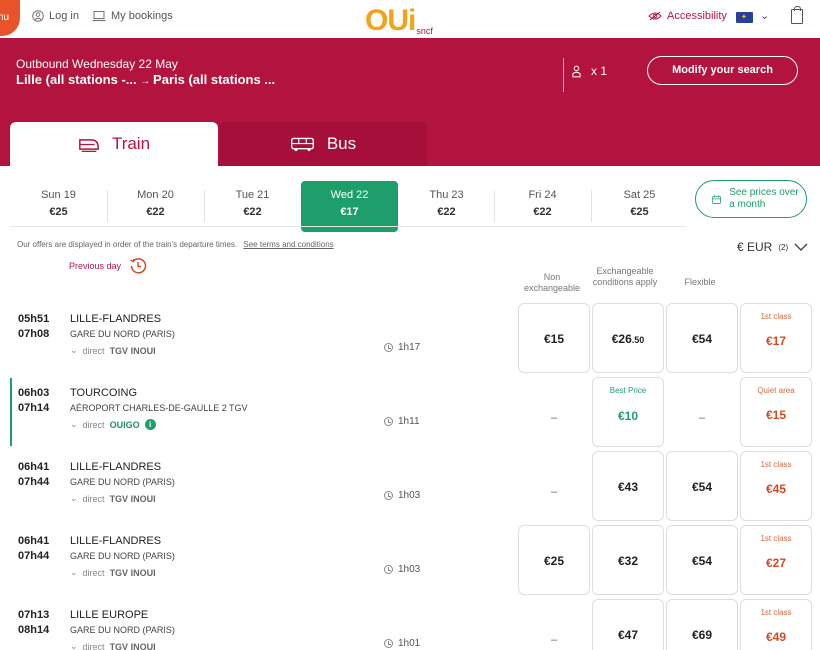 This screenshot has height=650, width=820. I want to click on fare-exchangeable: €47, so click(628, 624).